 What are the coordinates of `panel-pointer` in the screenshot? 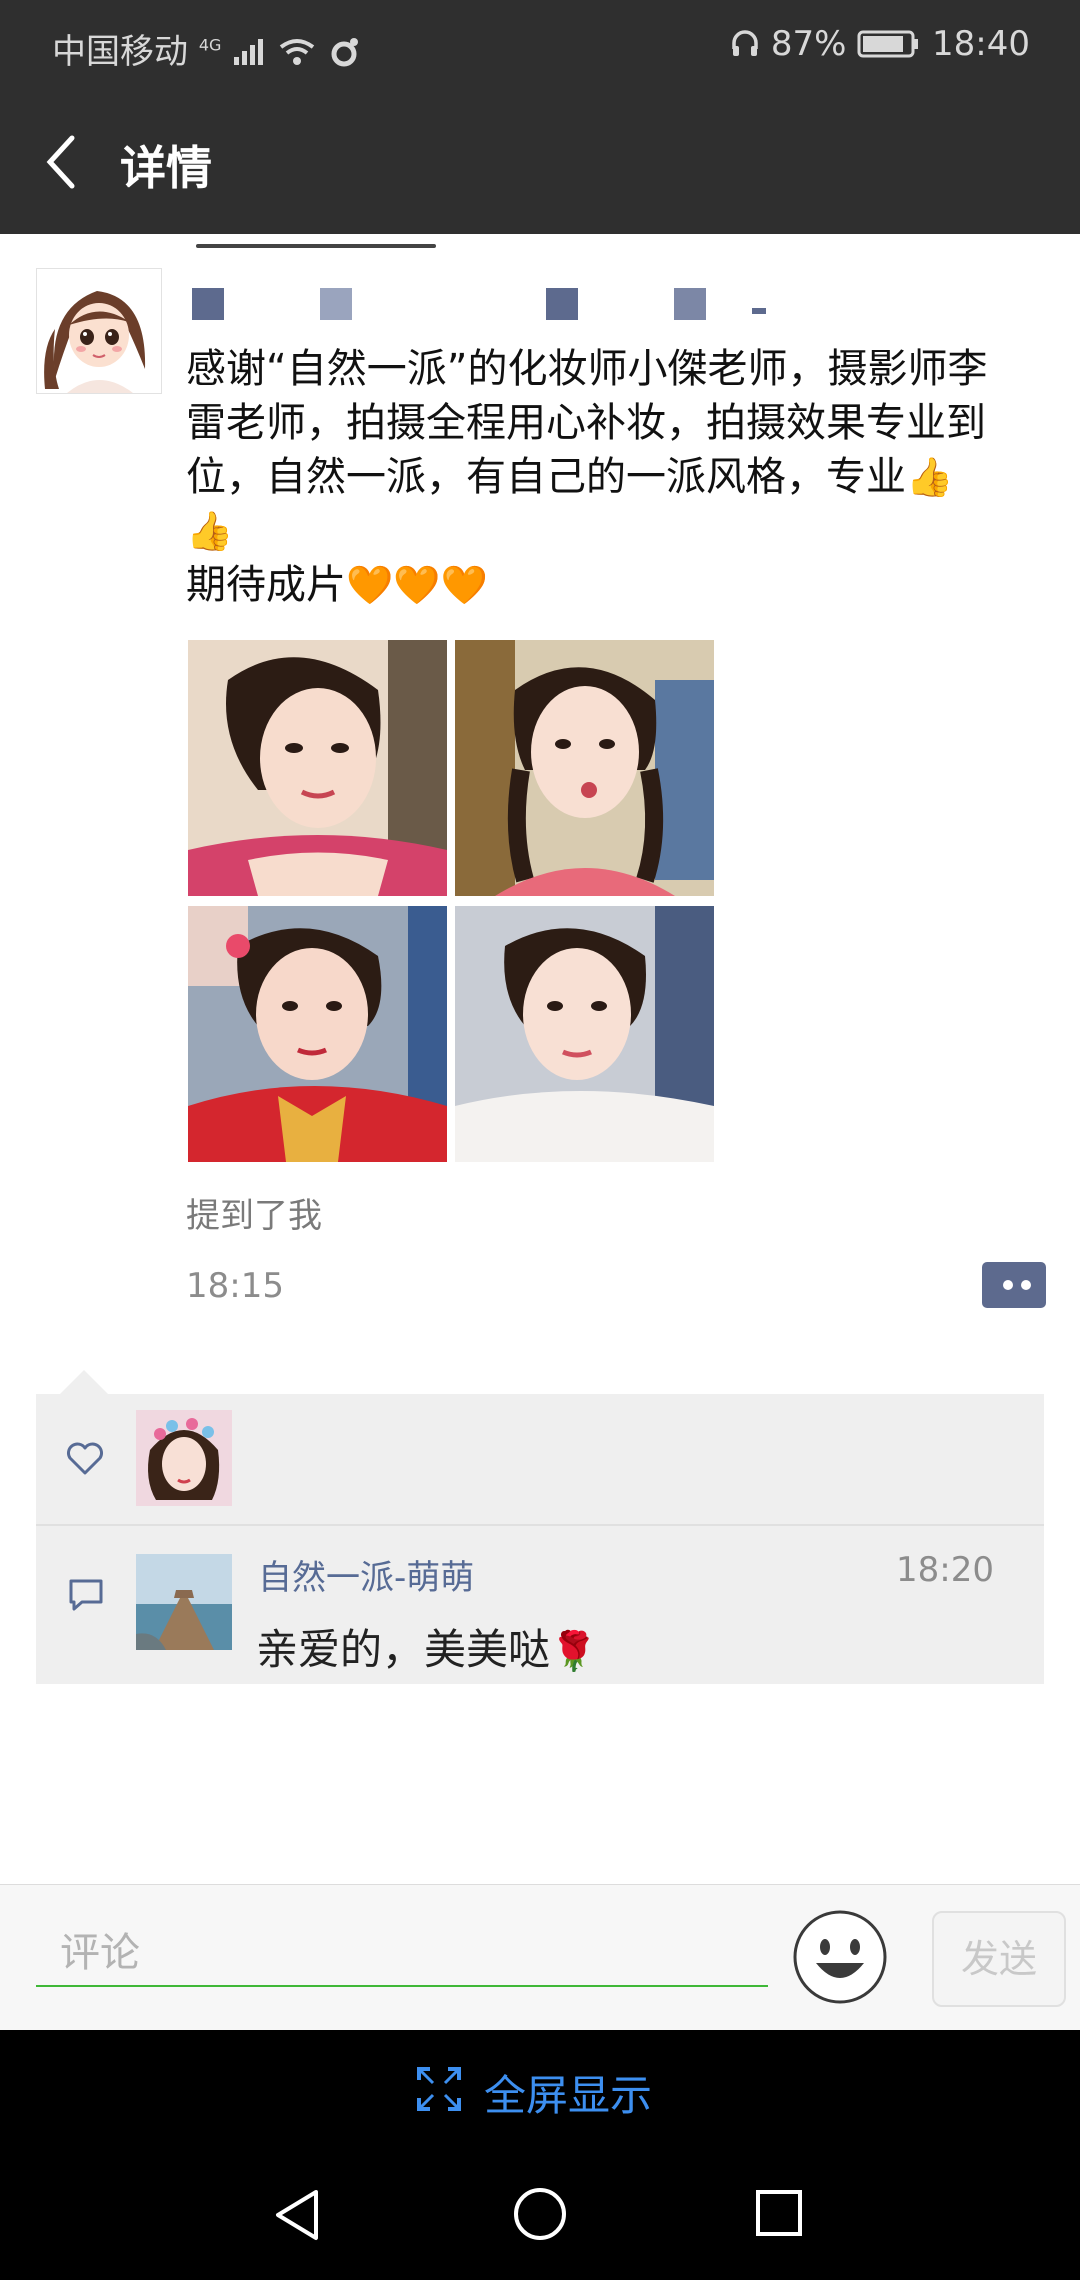 It's located at (84, 1382).